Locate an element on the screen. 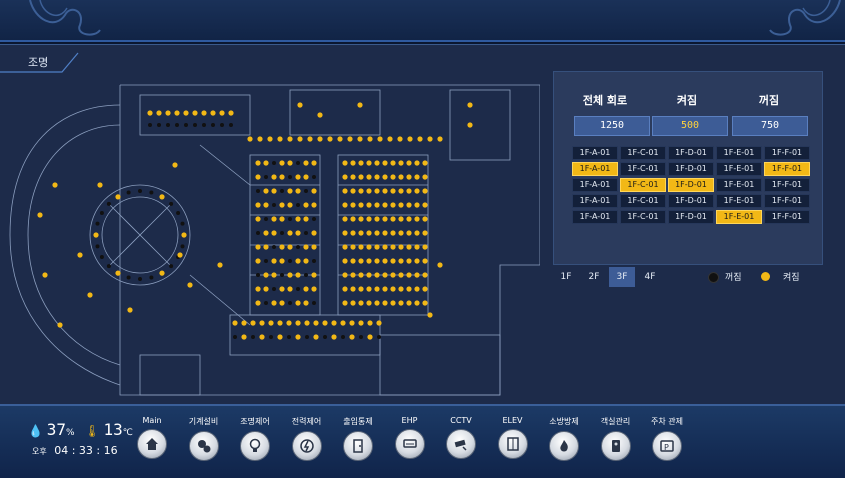 This screenshot has width=845, height=478. nav-item-elevator: ELEV is located at coordinates (513, 437).